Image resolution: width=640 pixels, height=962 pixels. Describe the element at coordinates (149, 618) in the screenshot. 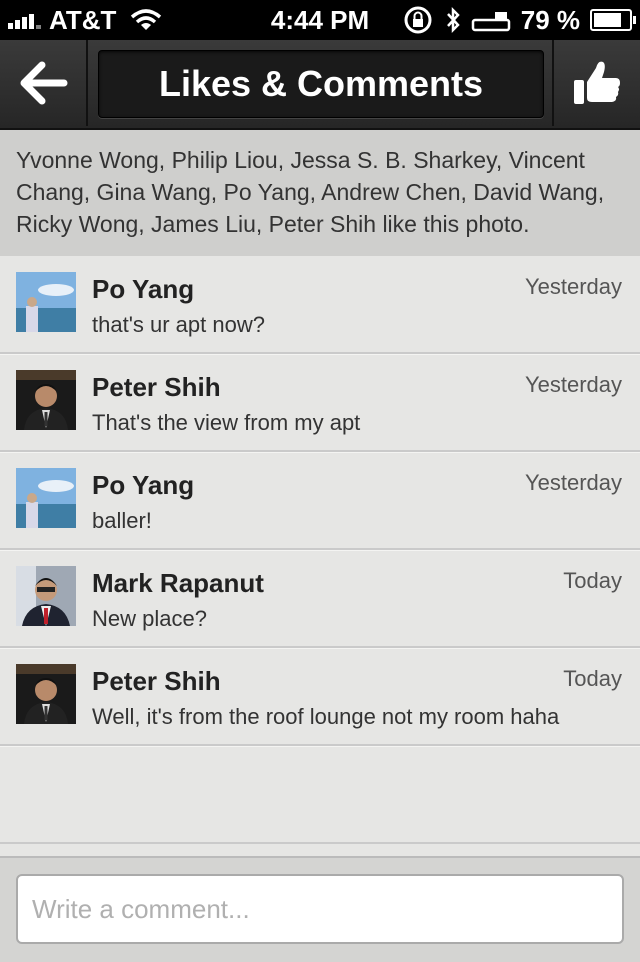

I see `comment-text: New place?` at that location.